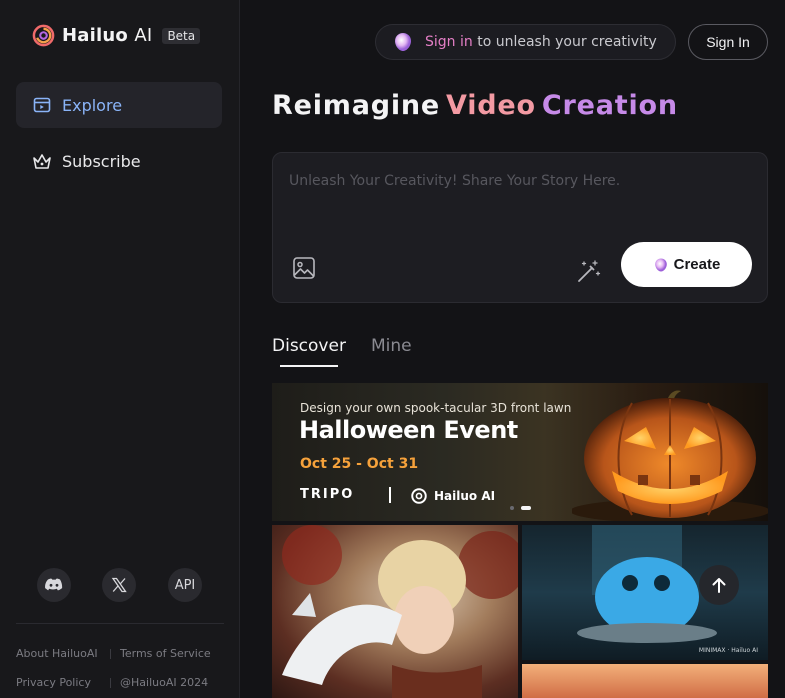 This screenshot has width=785, height=698. I want to click on hailuo-logo-text: Hailuo AI, so click(465, 496).